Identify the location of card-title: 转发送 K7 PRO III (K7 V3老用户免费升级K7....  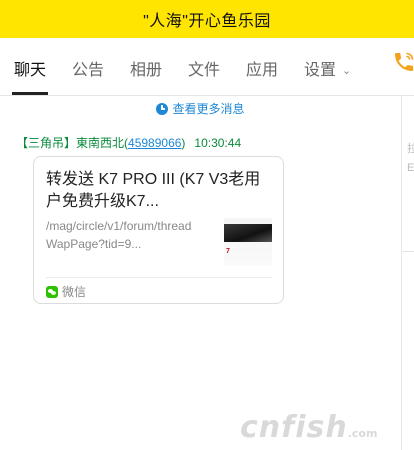
(153, 190).